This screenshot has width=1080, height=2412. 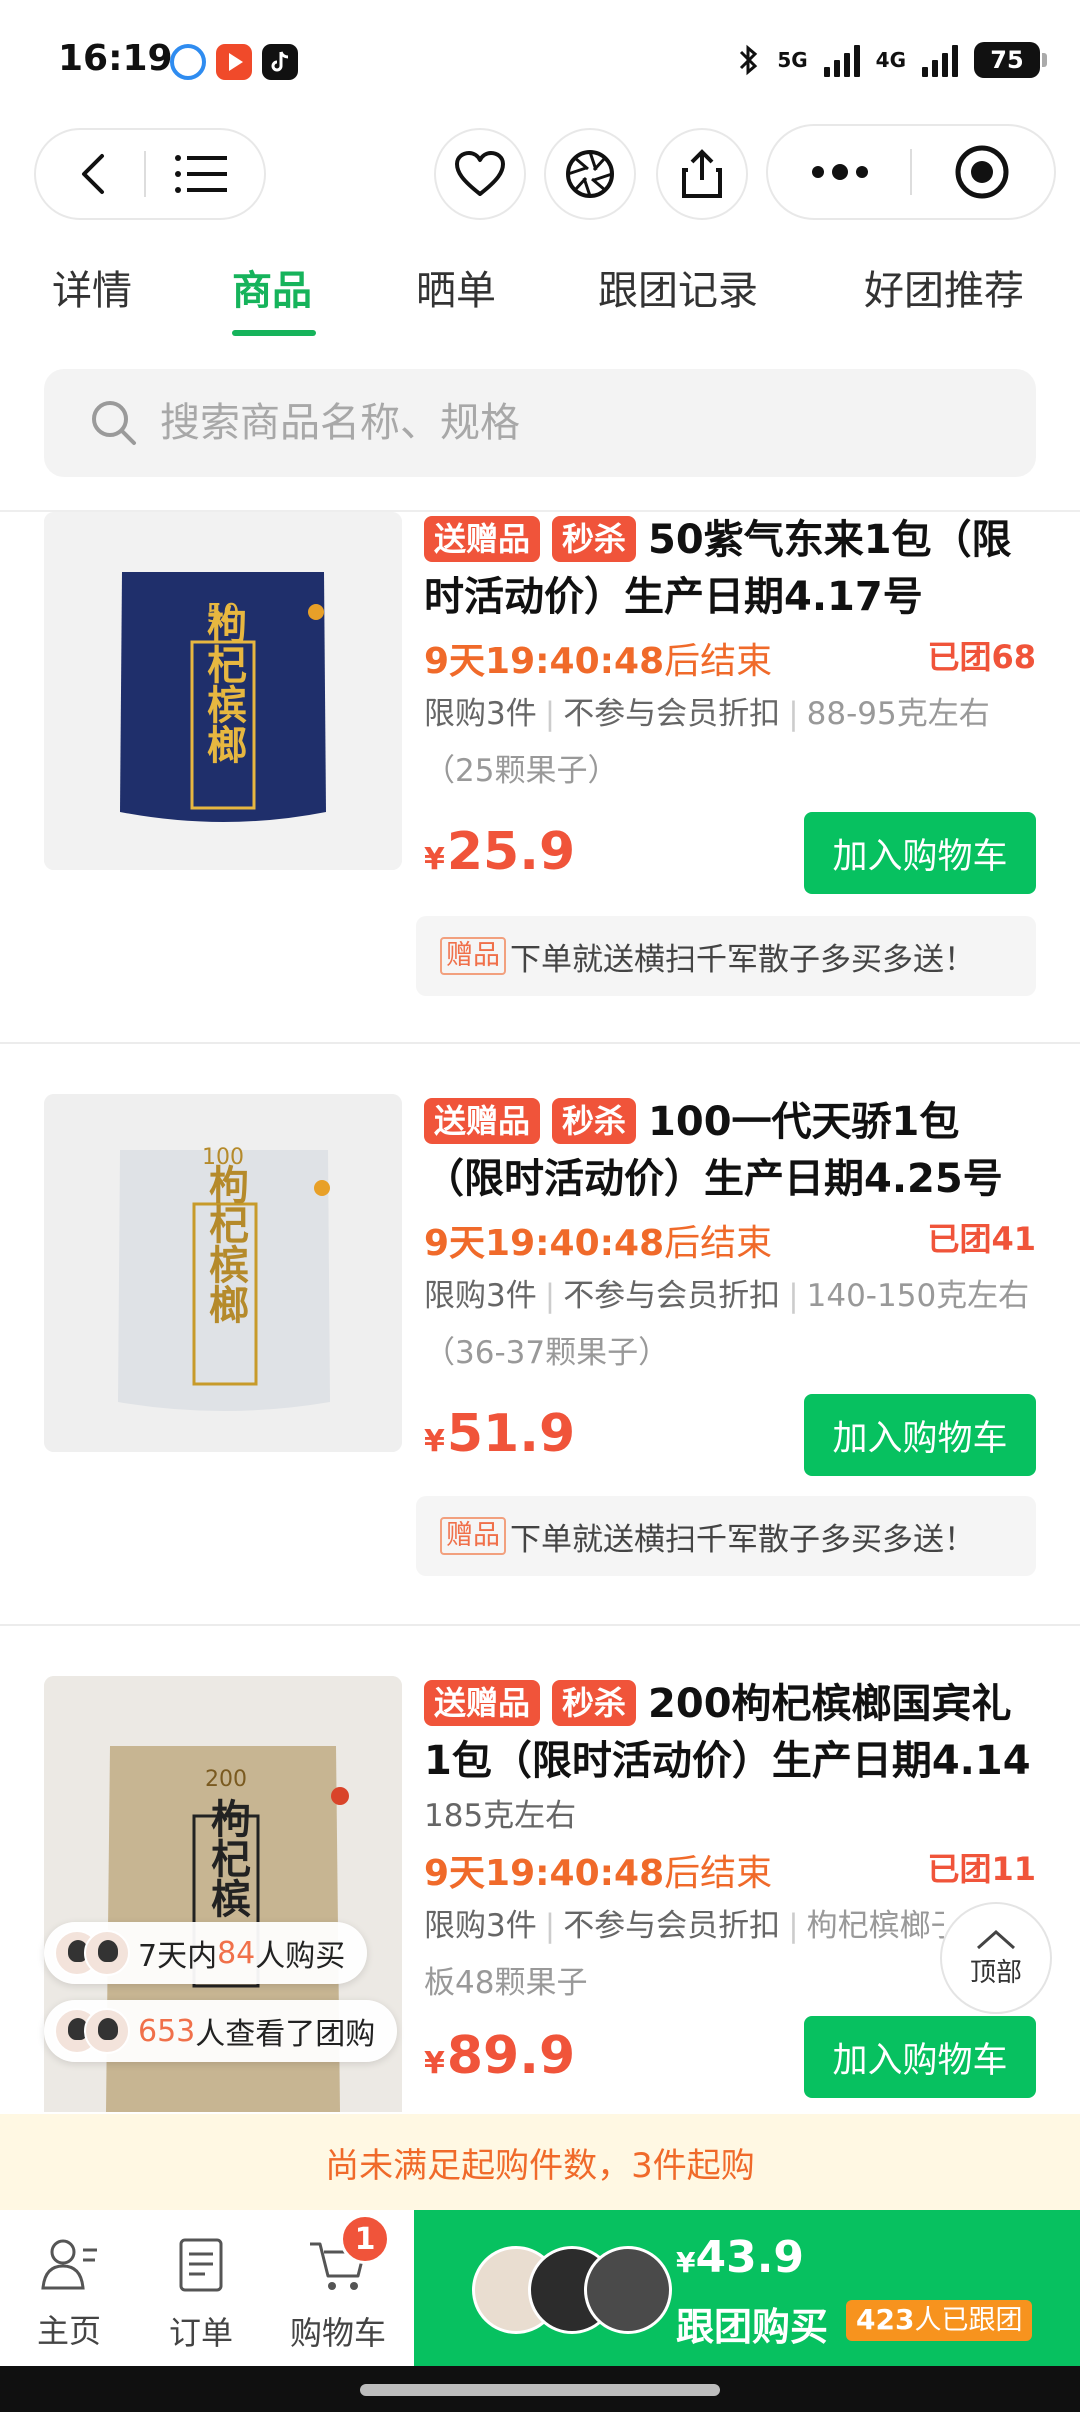 What do you see at coordinates (747, 2288) in the screenshot?
I see `join-group-button: ¥43.9 跟团购买 423人已跟团` at bounding box center [747, 2288].